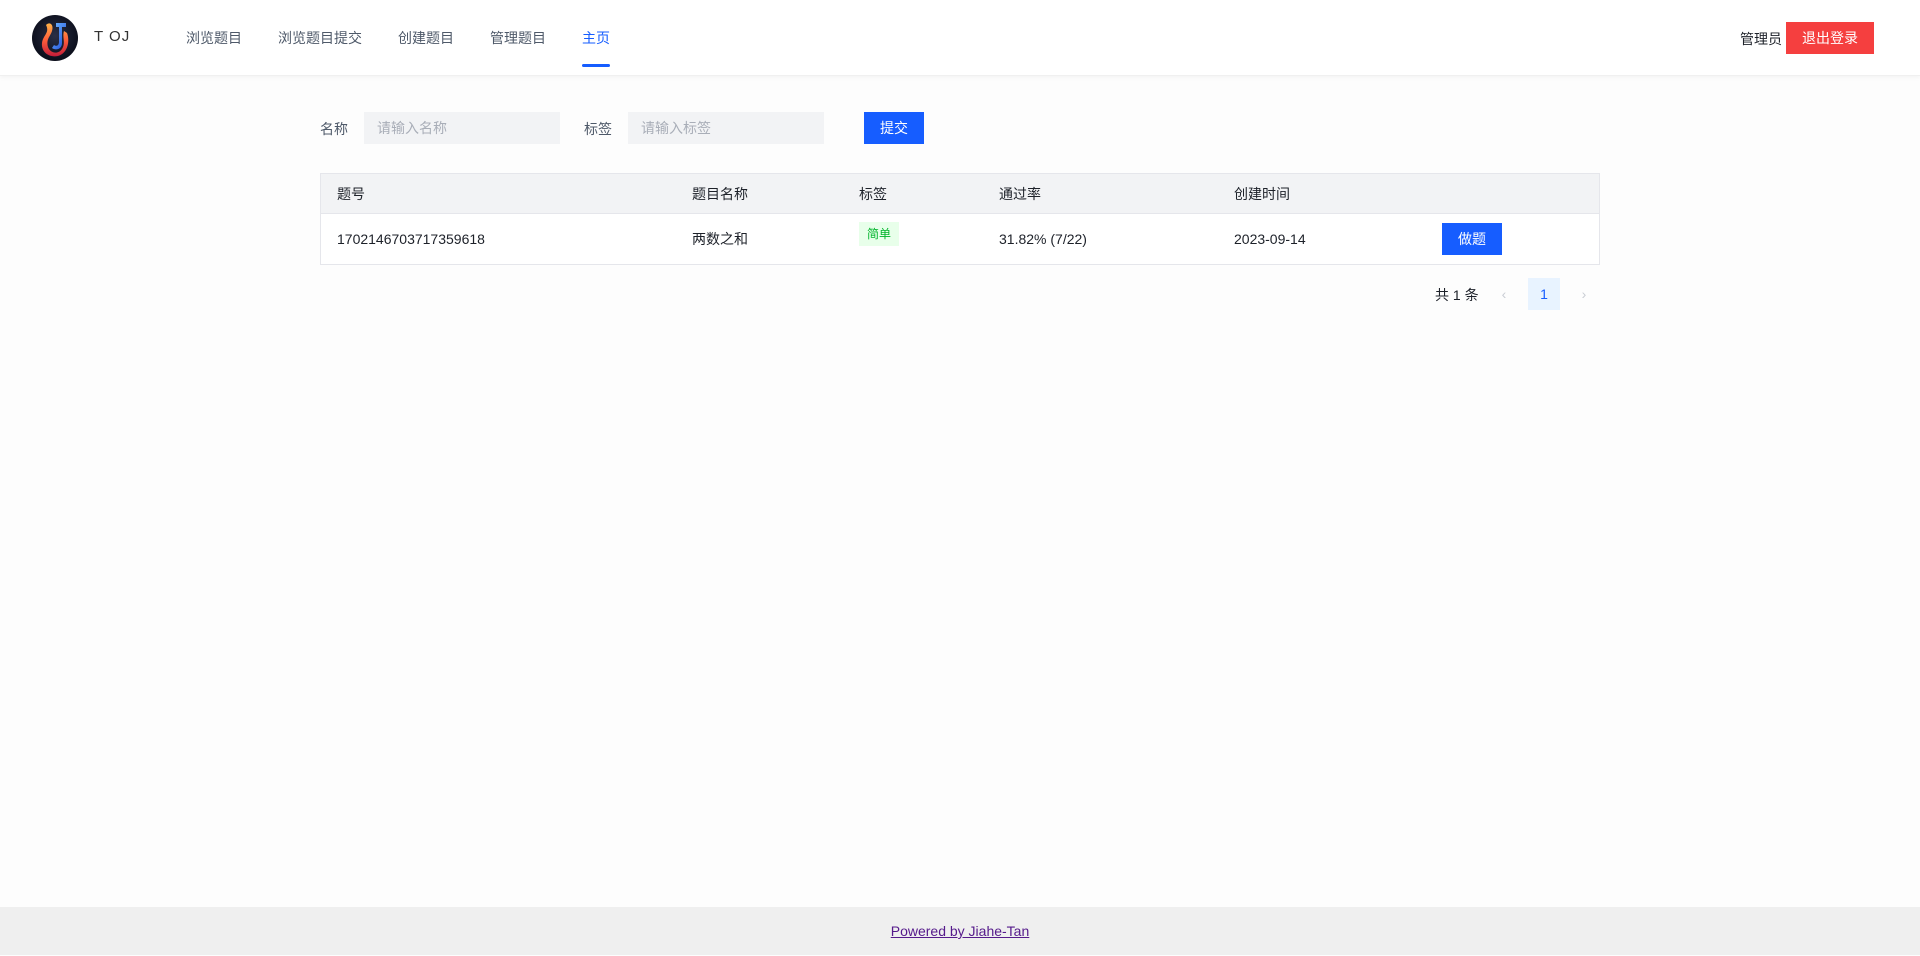  I want to click on nav-item-browse-submissions: 浏览题目提交, so click(320, 38).